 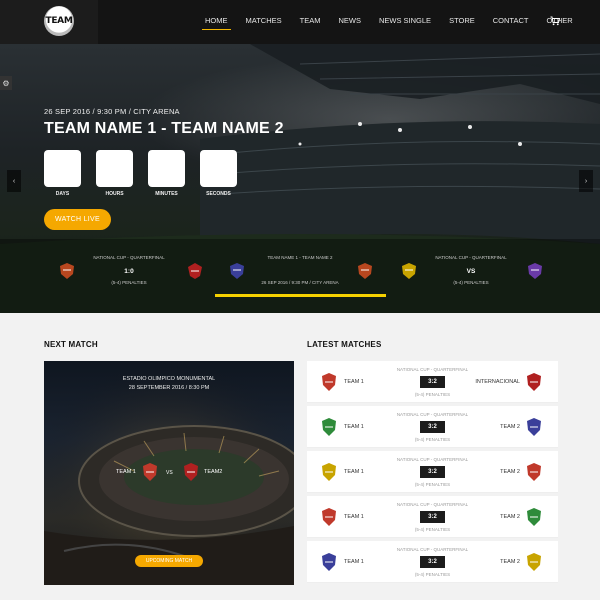 What do you see at coordinates (264, 22) in the screenshot?
I see `nav-item-matches: MATCHES` at bounding box center [264, 22].